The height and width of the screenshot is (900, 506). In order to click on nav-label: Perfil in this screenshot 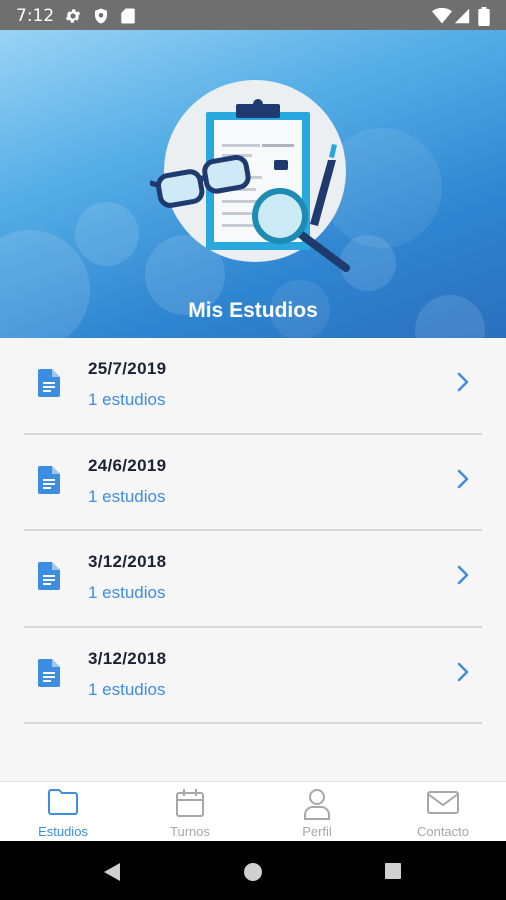, I will do `click(317, 831)`.